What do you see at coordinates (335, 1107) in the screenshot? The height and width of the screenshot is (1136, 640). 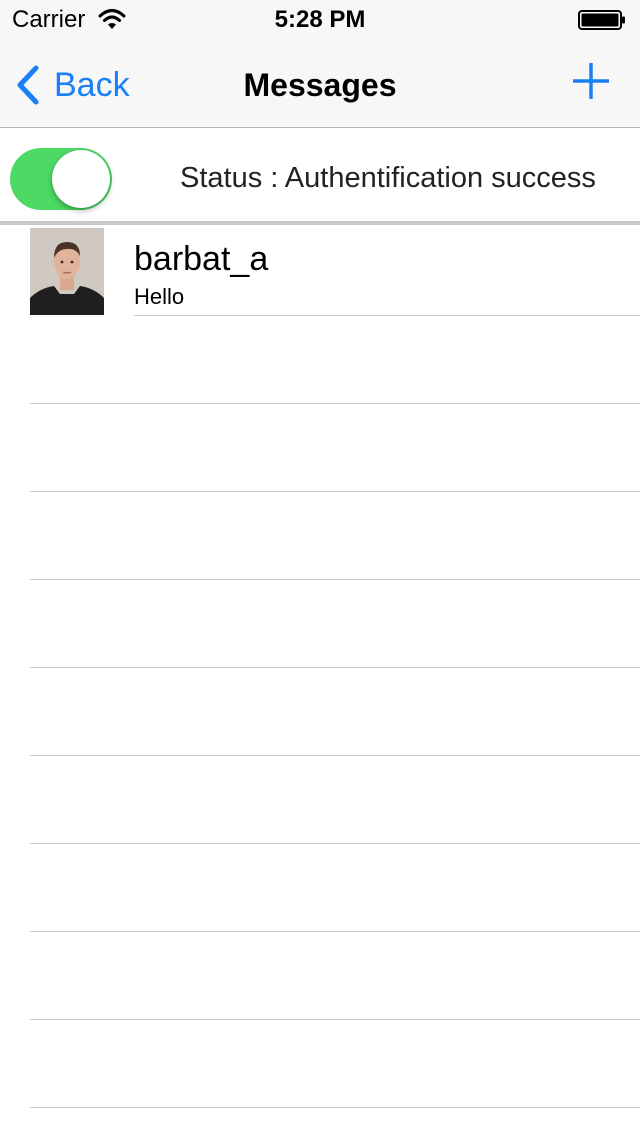 I see `row-separator` at bounding box center [335, 1107].